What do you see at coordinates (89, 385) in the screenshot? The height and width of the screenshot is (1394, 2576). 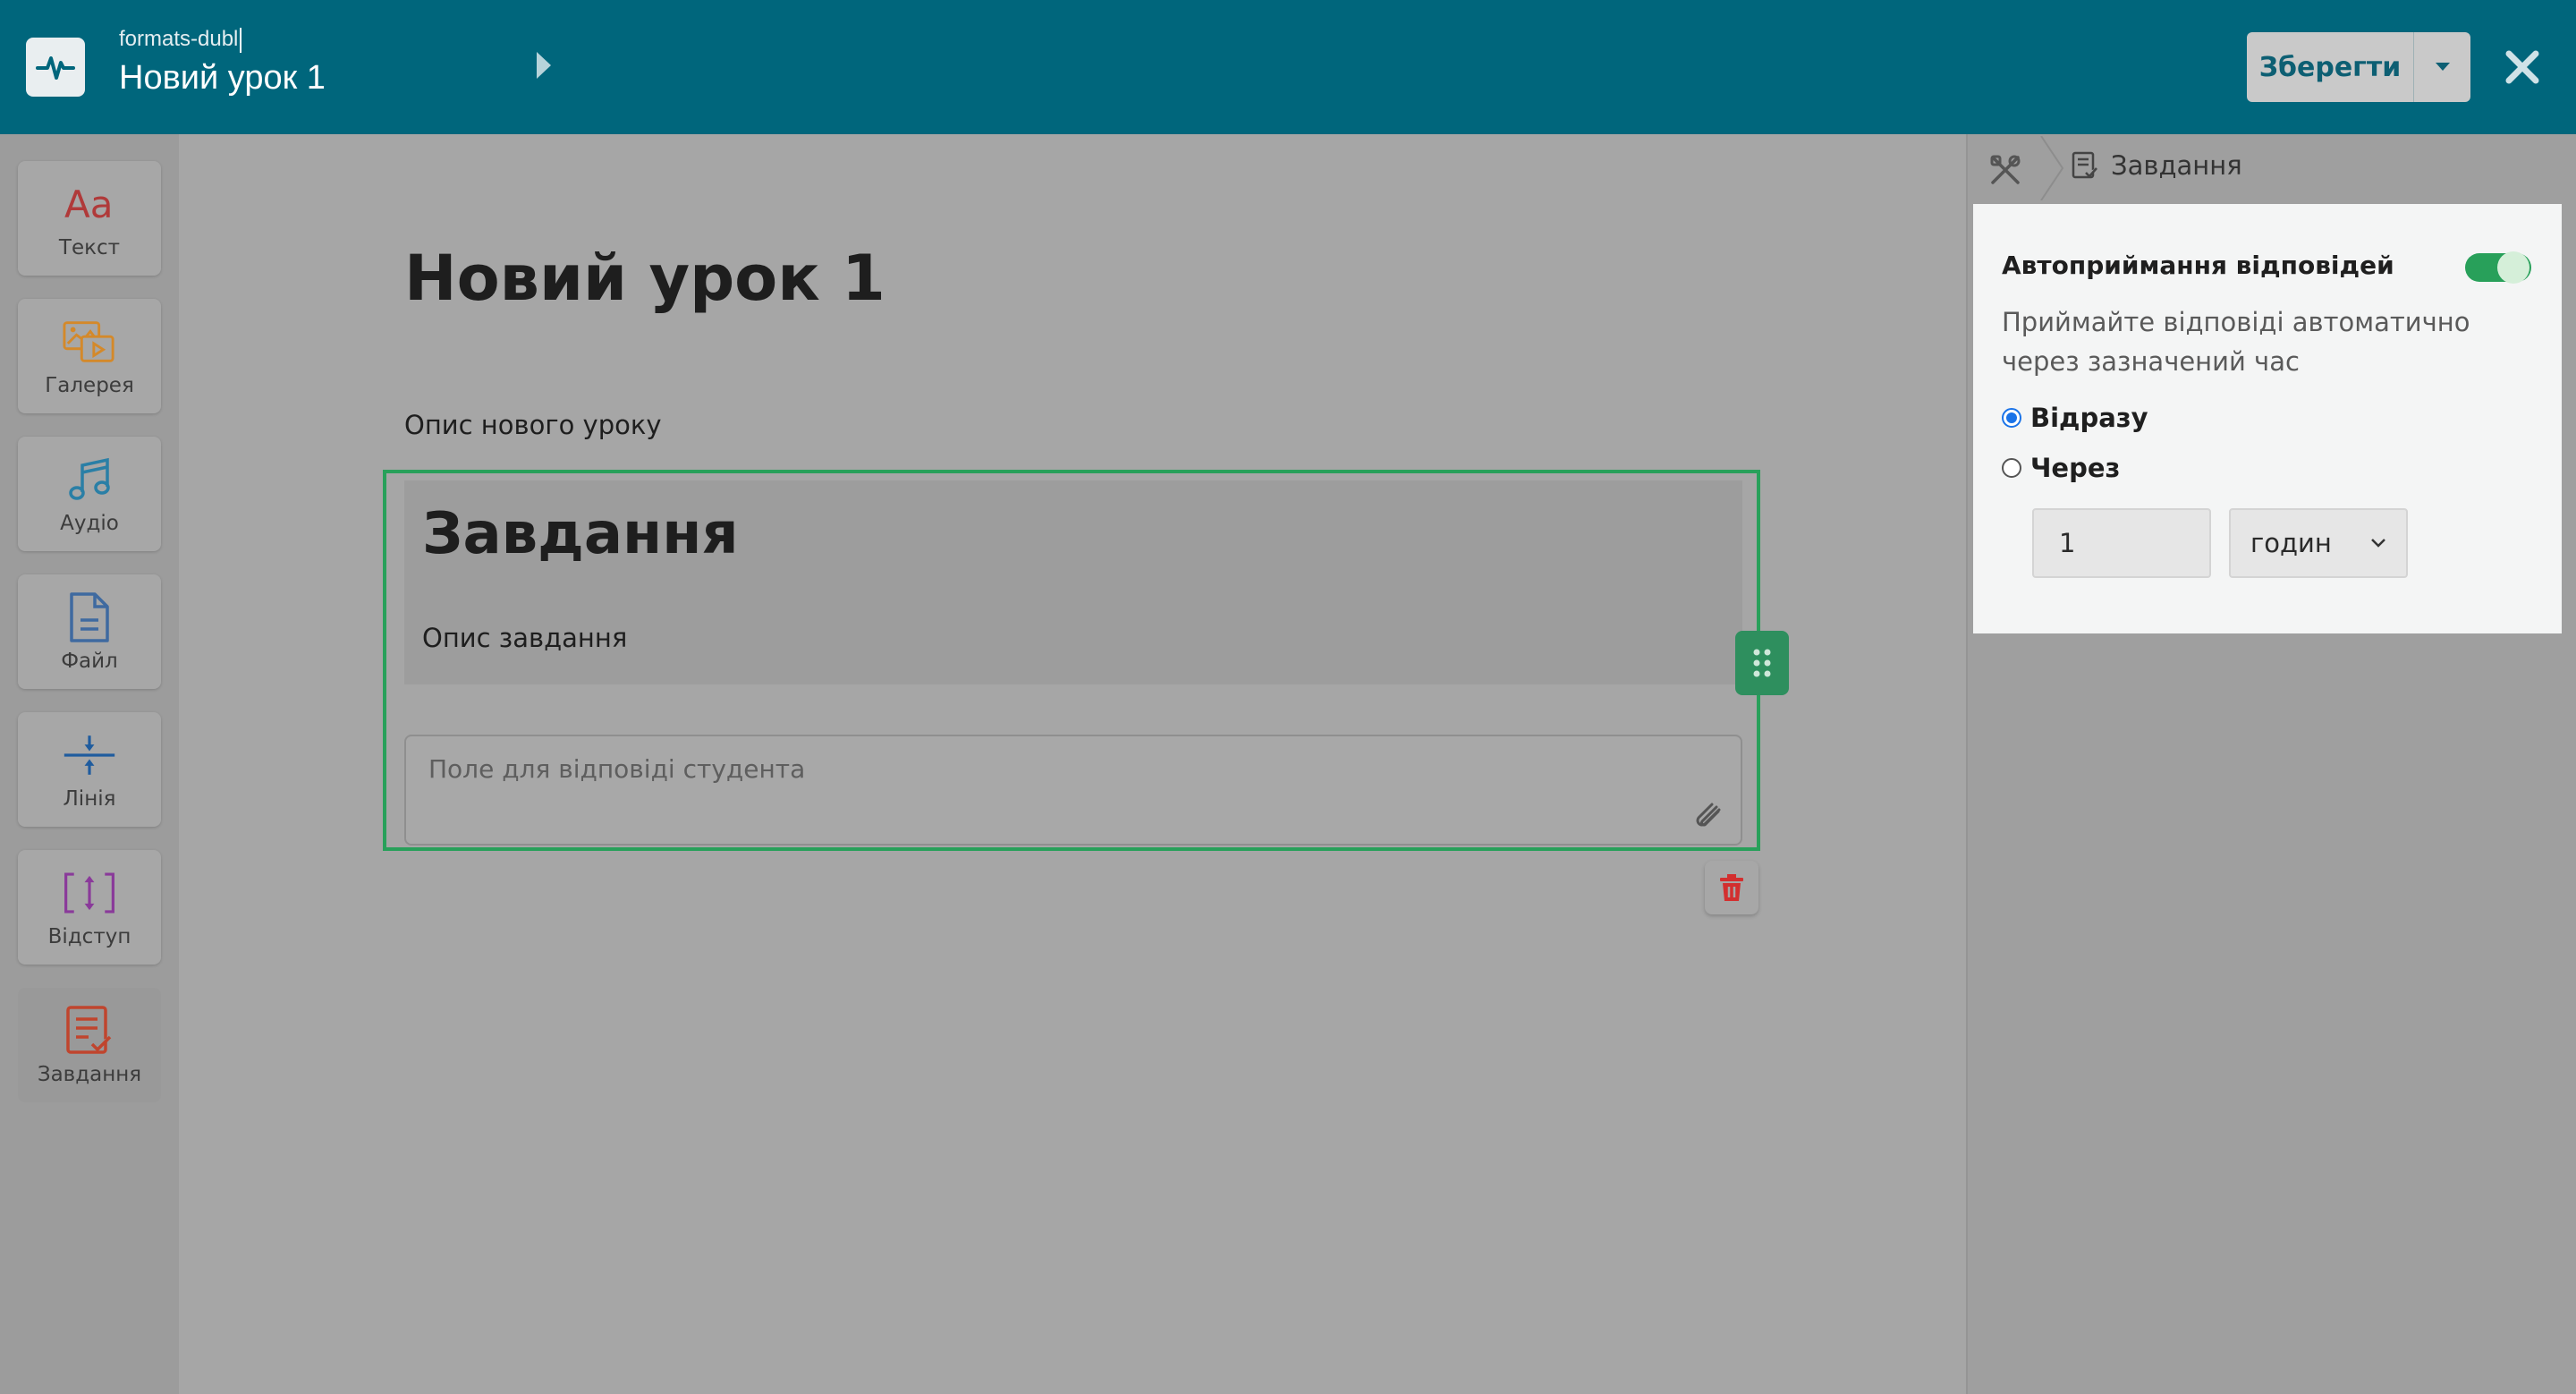 I see `tool-label: Галерея` at bounding box center [89, 385].